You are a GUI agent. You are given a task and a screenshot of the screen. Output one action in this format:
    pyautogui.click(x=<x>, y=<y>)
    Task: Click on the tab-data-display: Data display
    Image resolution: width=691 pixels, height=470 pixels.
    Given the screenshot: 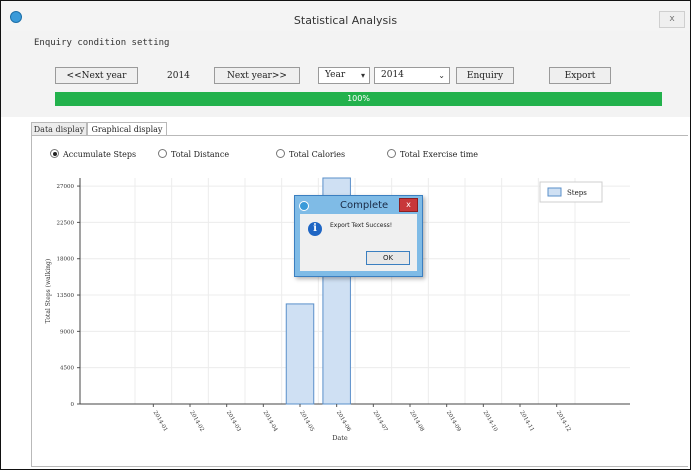 What is the action you would take?
    pyautogui.click(x=59, y=129)
    